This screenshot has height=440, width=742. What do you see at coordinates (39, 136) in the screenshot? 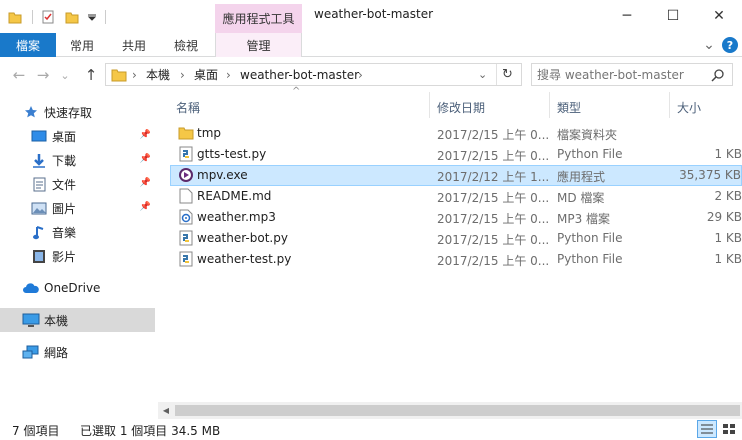
I see `desktop-icon` at bounding box center [39, 136].